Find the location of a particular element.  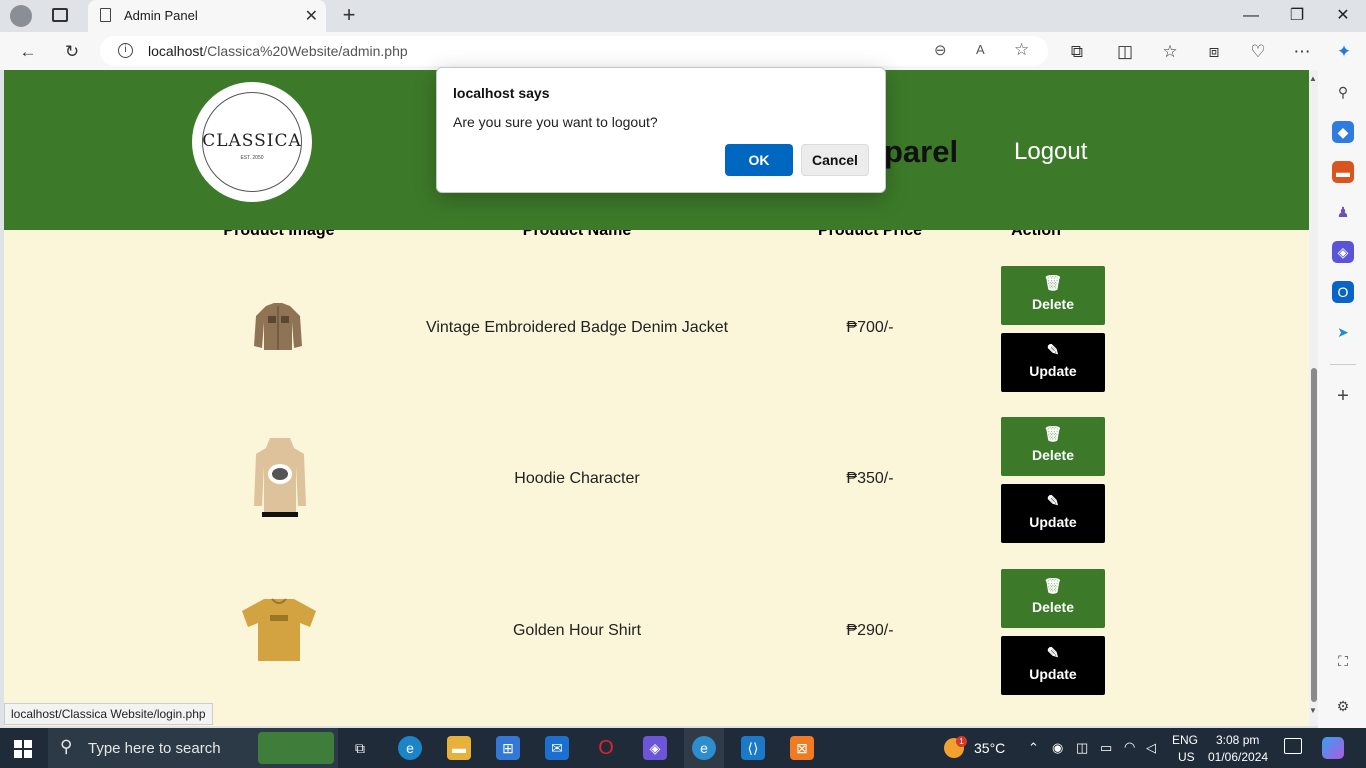

url-path: /Classica%20Website/admin.php is located at coordinates (305, 51).